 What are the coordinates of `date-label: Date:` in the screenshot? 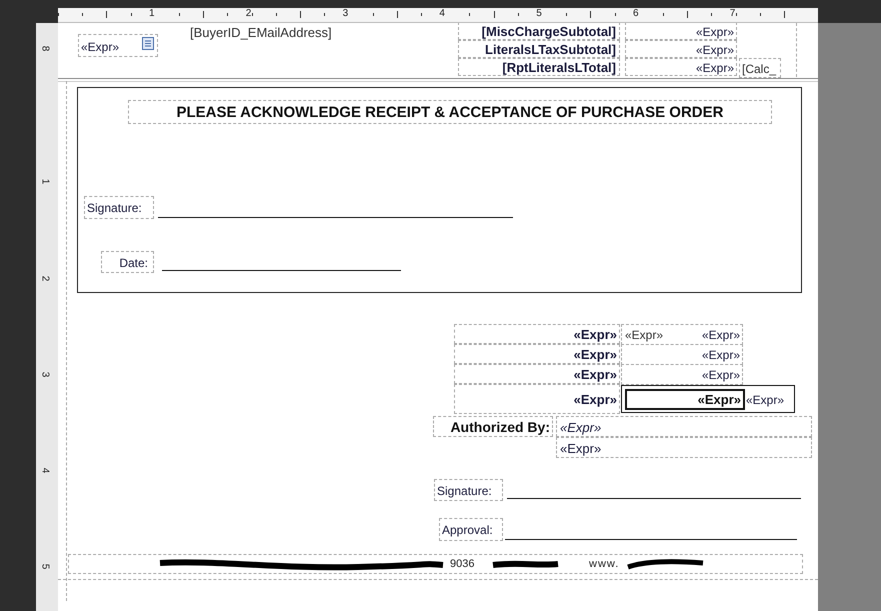 It's located at (127, 262).